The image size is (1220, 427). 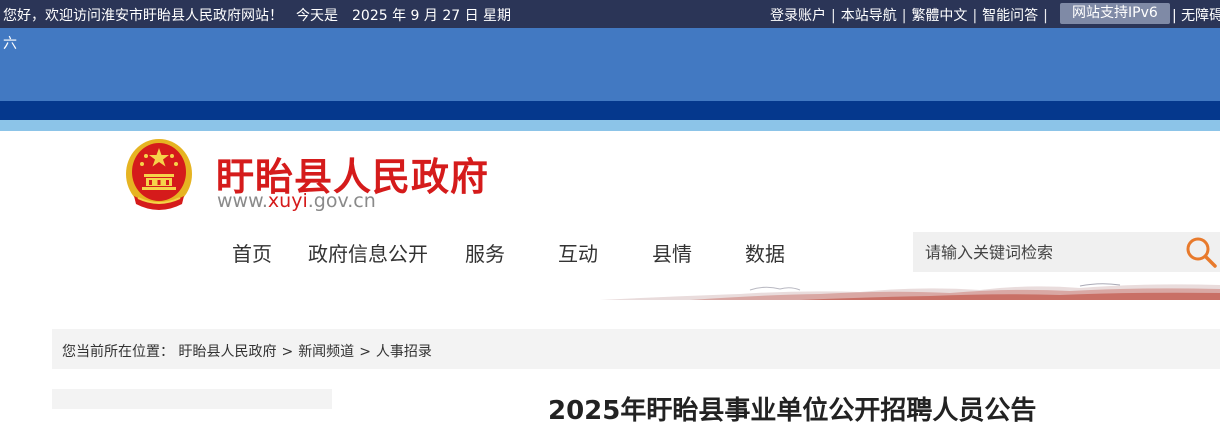 I want to click on smart-qa-link: 智能问答, so click(x=1010, y=15).